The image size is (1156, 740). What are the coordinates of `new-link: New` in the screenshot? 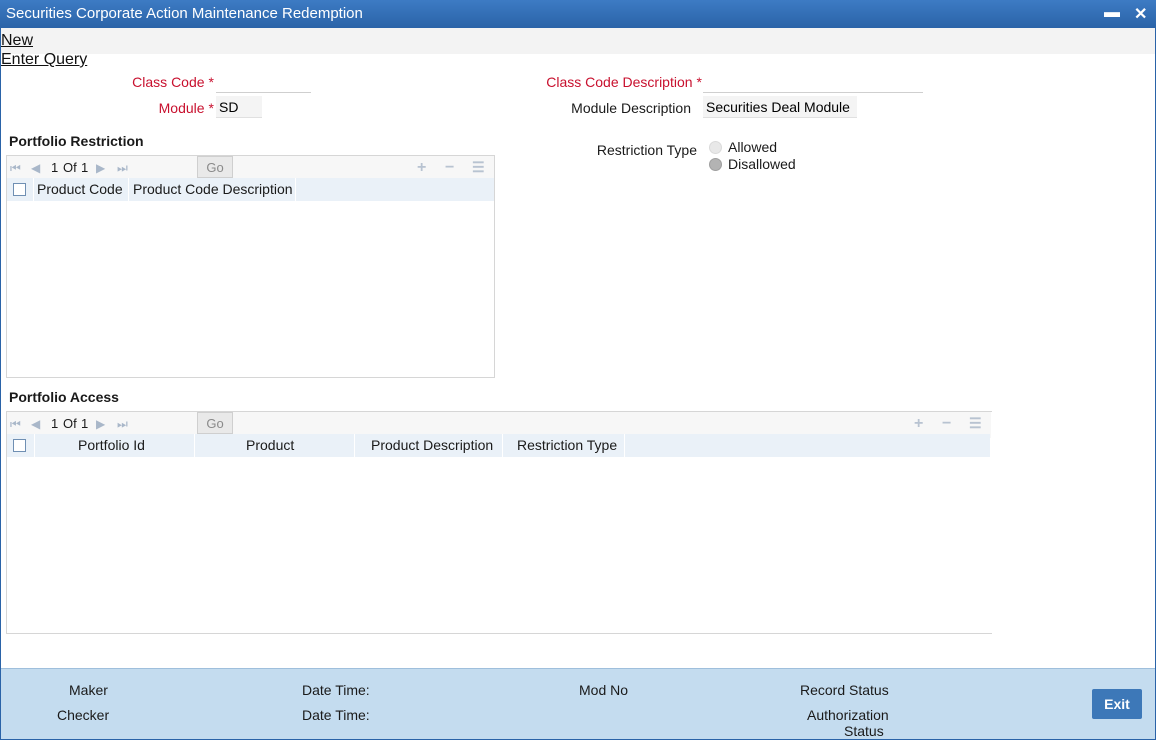 It's located at (17, 41).